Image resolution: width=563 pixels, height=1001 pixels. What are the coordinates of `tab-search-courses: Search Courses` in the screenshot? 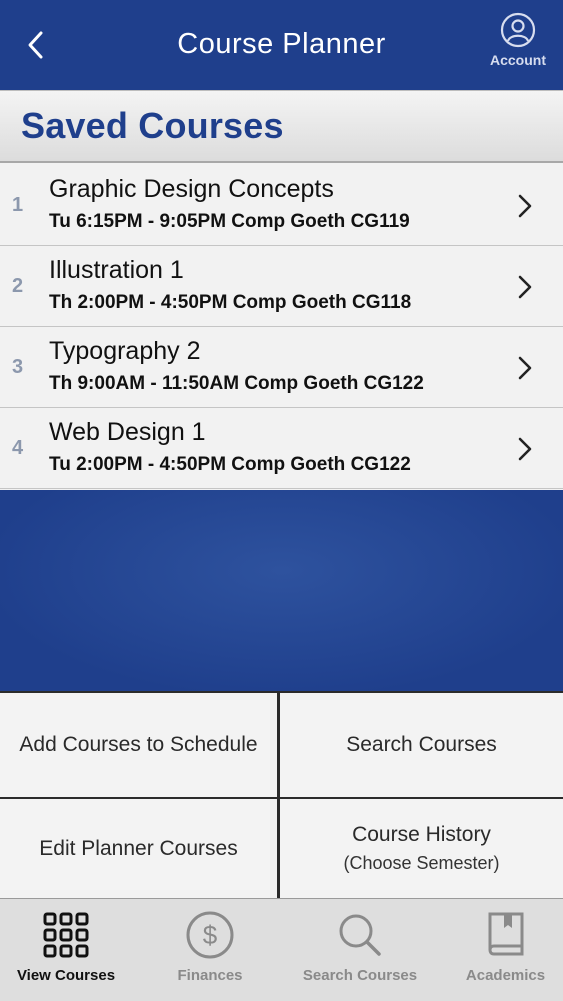 It's located at (360, 950).